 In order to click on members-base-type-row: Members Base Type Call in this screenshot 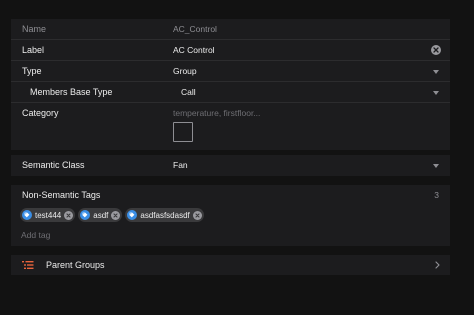, I will do `click(230, 92)`.